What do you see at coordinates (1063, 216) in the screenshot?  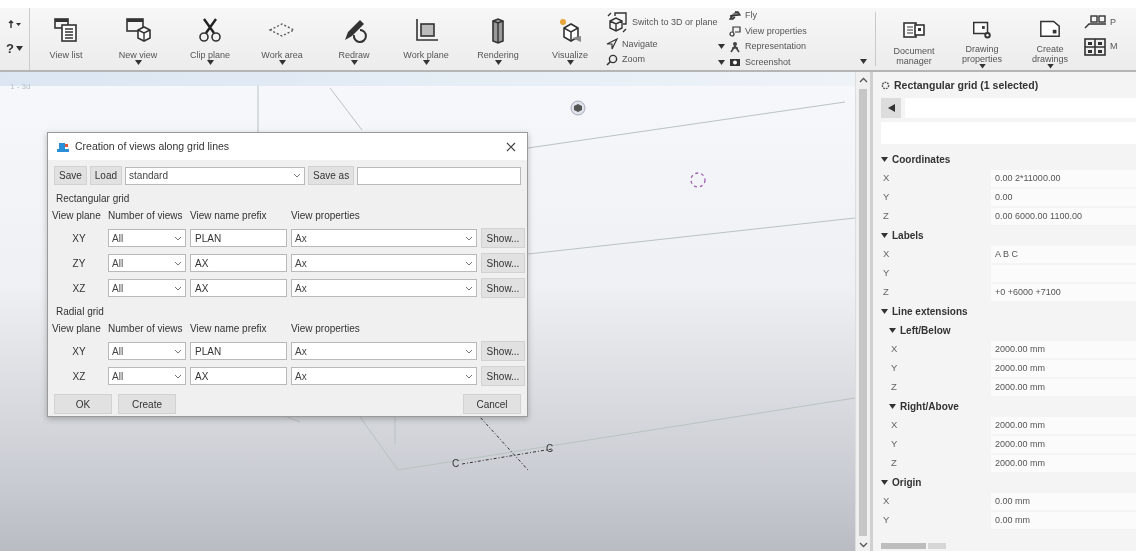 I see `property-field: 0.00 6000.00 1100.00` at bounding box center [1063, 216].